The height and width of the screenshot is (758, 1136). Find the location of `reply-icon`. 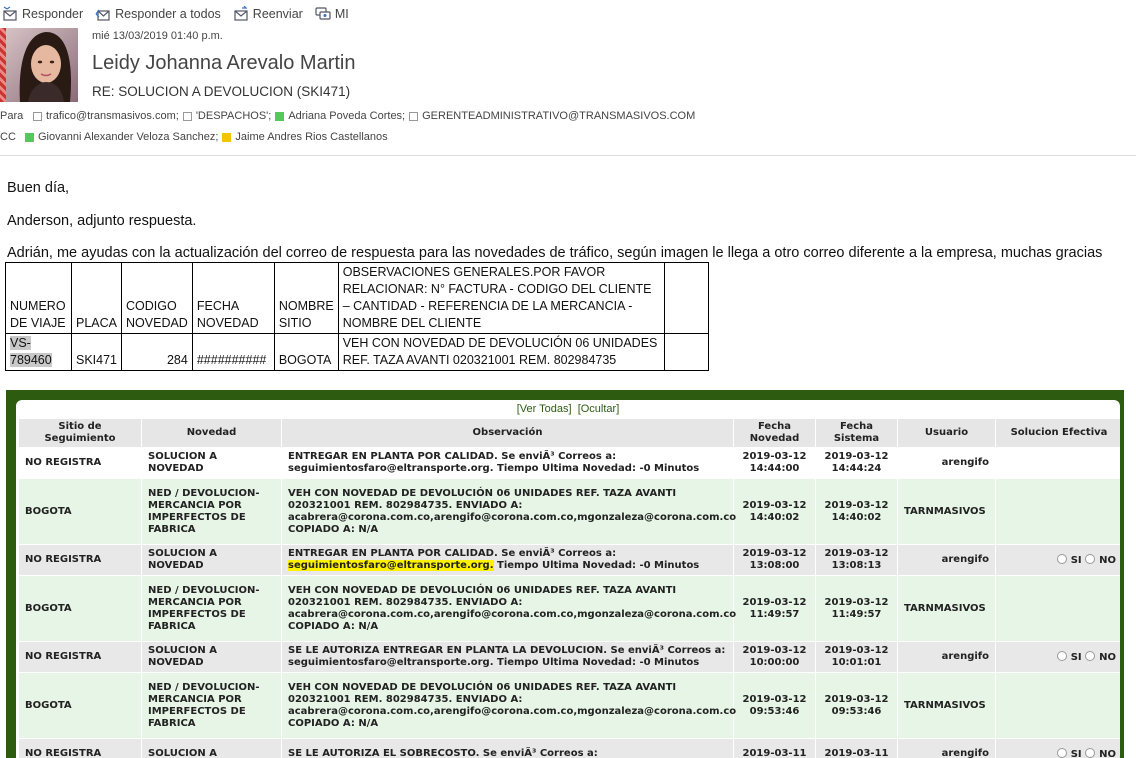

reply-icon is located at coordinates (10, 13).